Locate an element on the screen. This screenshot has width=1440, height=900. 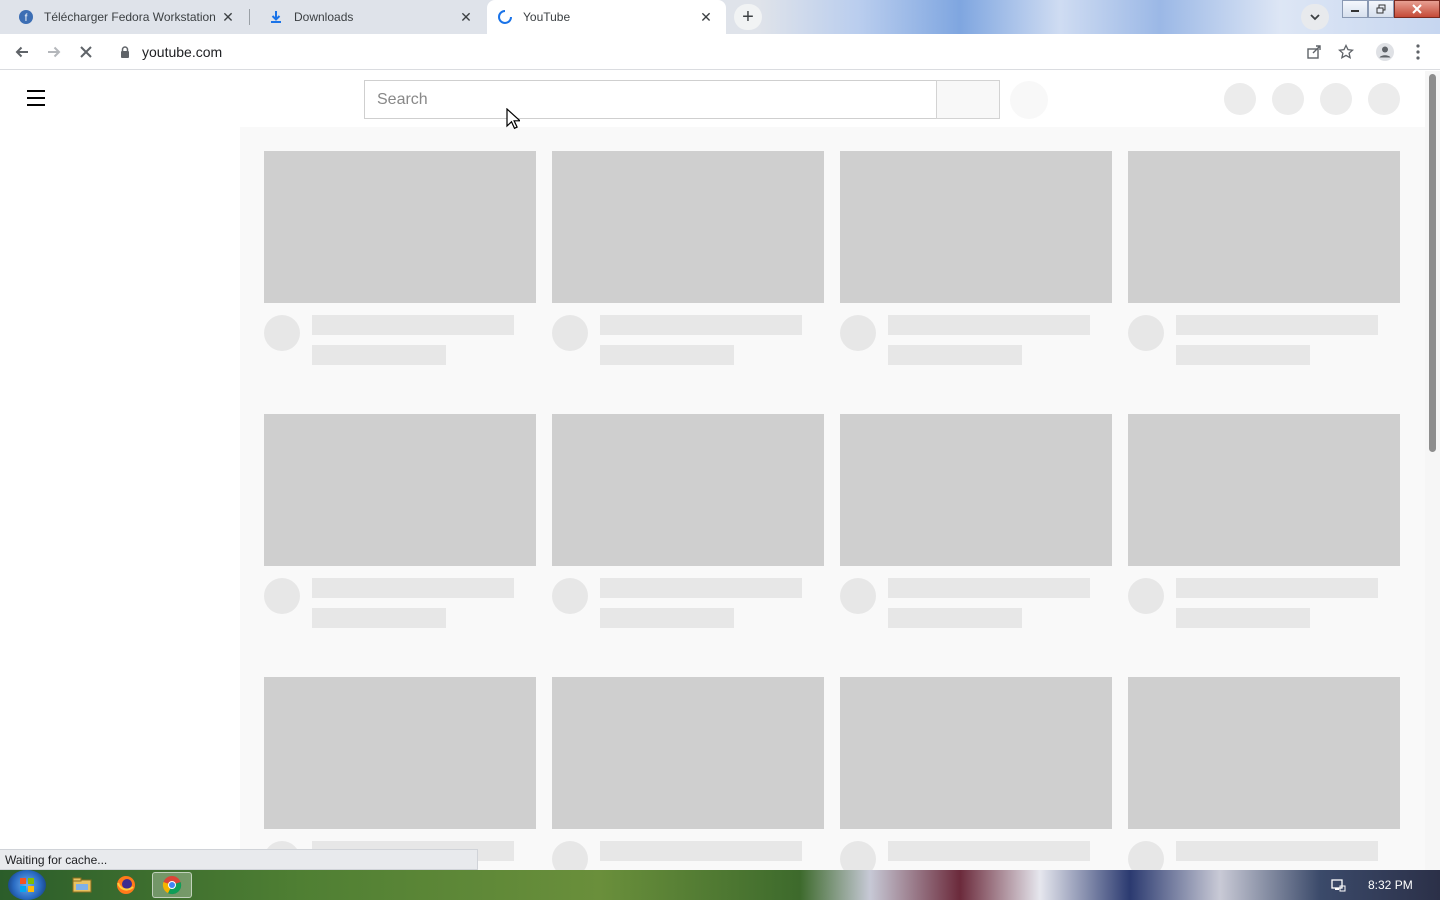
taskbar-firefox is located at coordinates (126, 885).